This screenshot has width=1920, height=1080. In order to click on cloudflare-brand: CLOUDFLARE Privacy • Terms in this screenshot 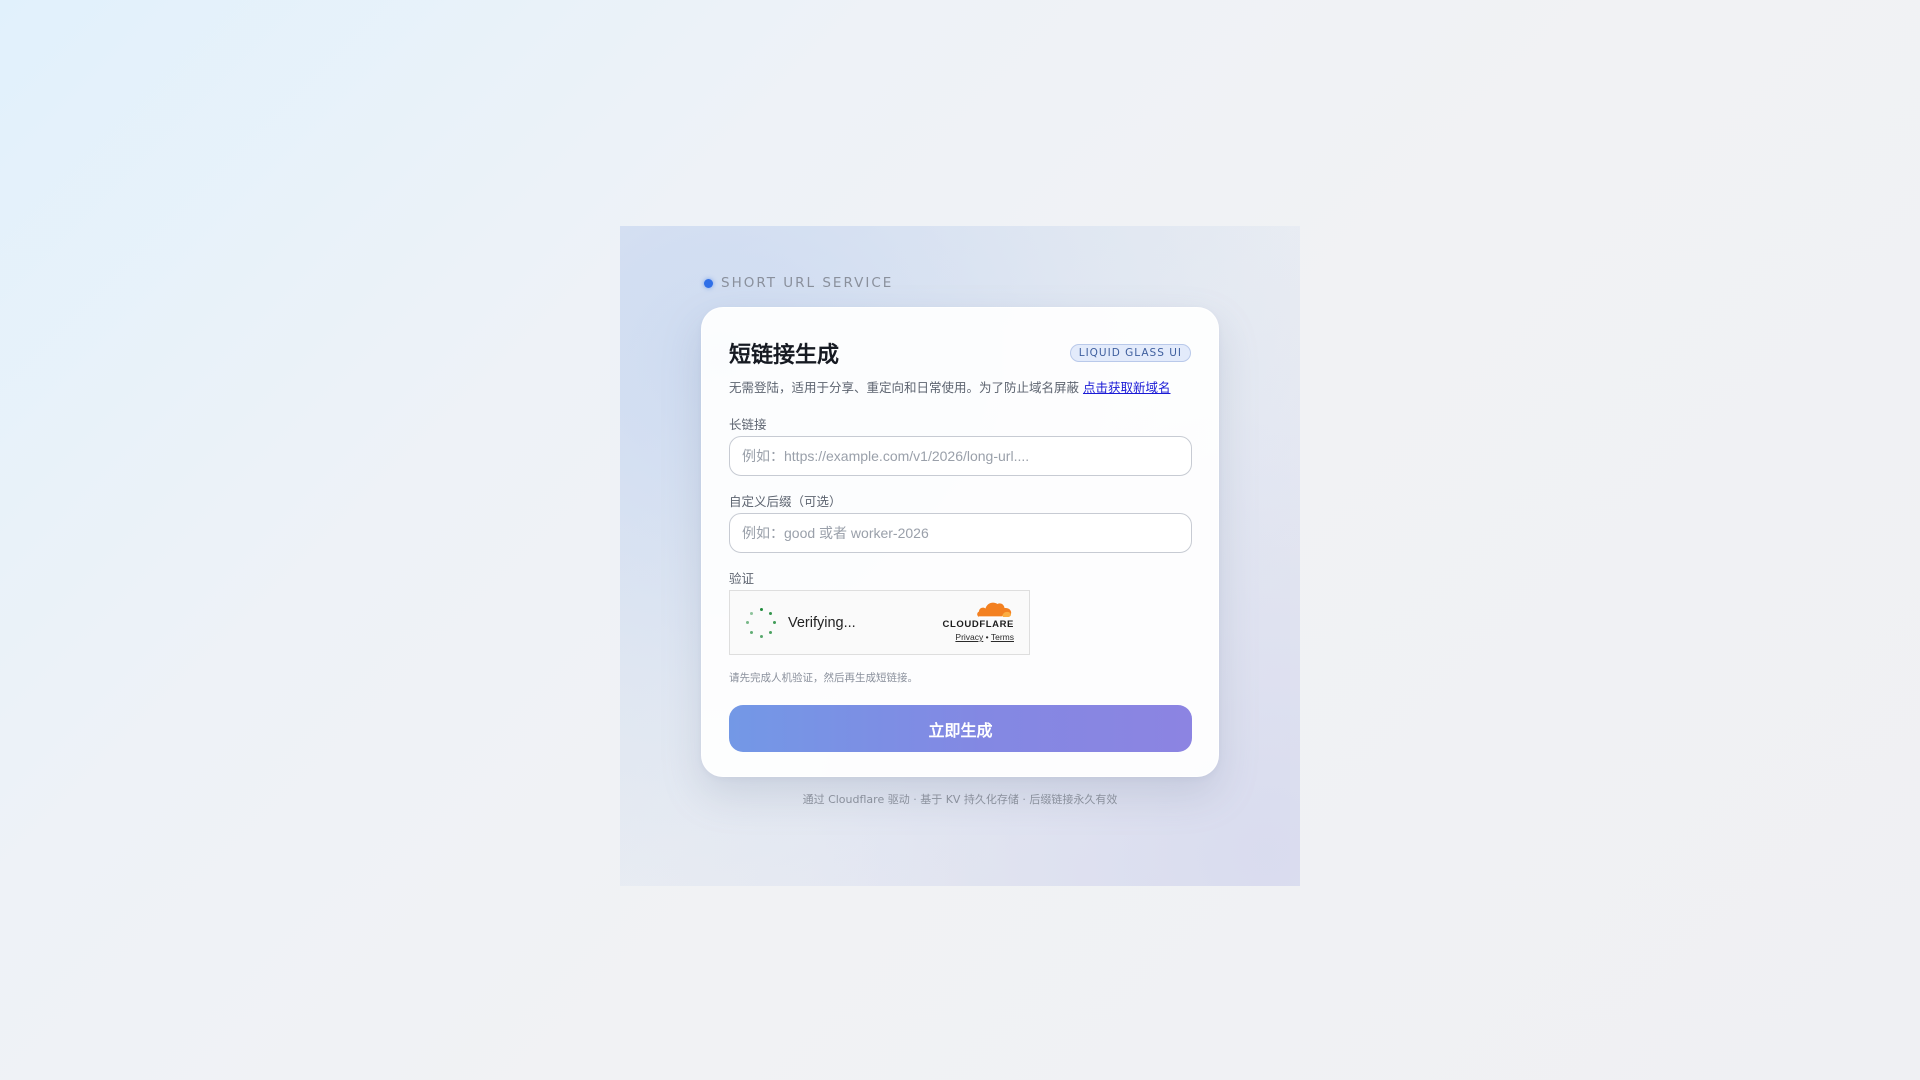, I will do `click(974, 624)`.